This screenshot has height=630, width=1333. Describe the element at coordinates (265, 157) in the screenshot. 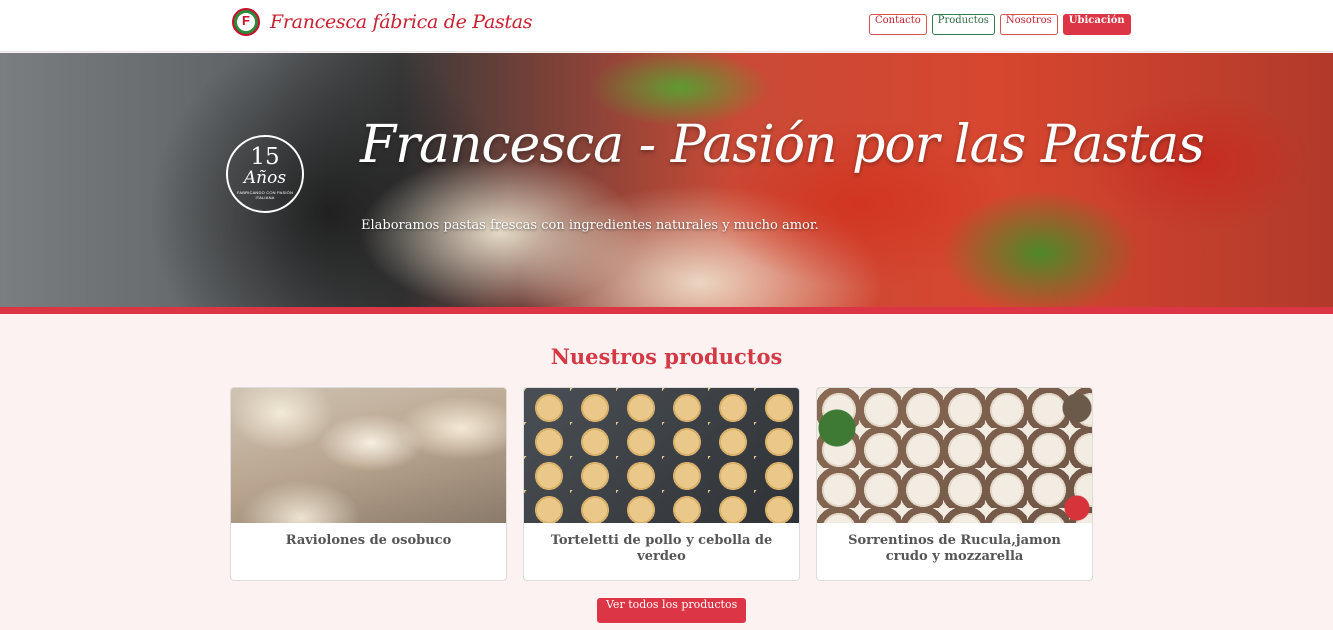

I see `badge-number: 15` at that location.